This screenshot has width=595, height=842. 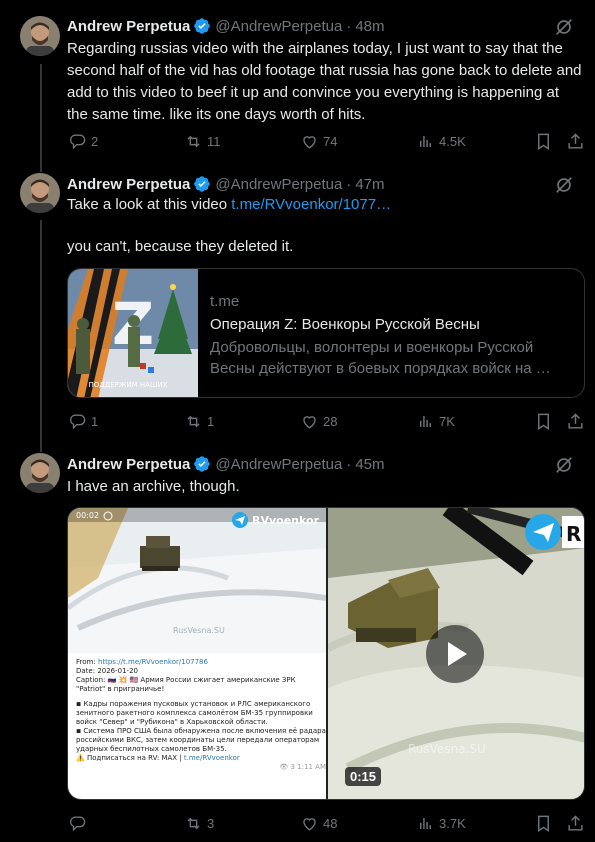 What do you see at coordinates (330, 421) in the screenshot?
I see `like-count: 28` at bounding box center [330, 421].